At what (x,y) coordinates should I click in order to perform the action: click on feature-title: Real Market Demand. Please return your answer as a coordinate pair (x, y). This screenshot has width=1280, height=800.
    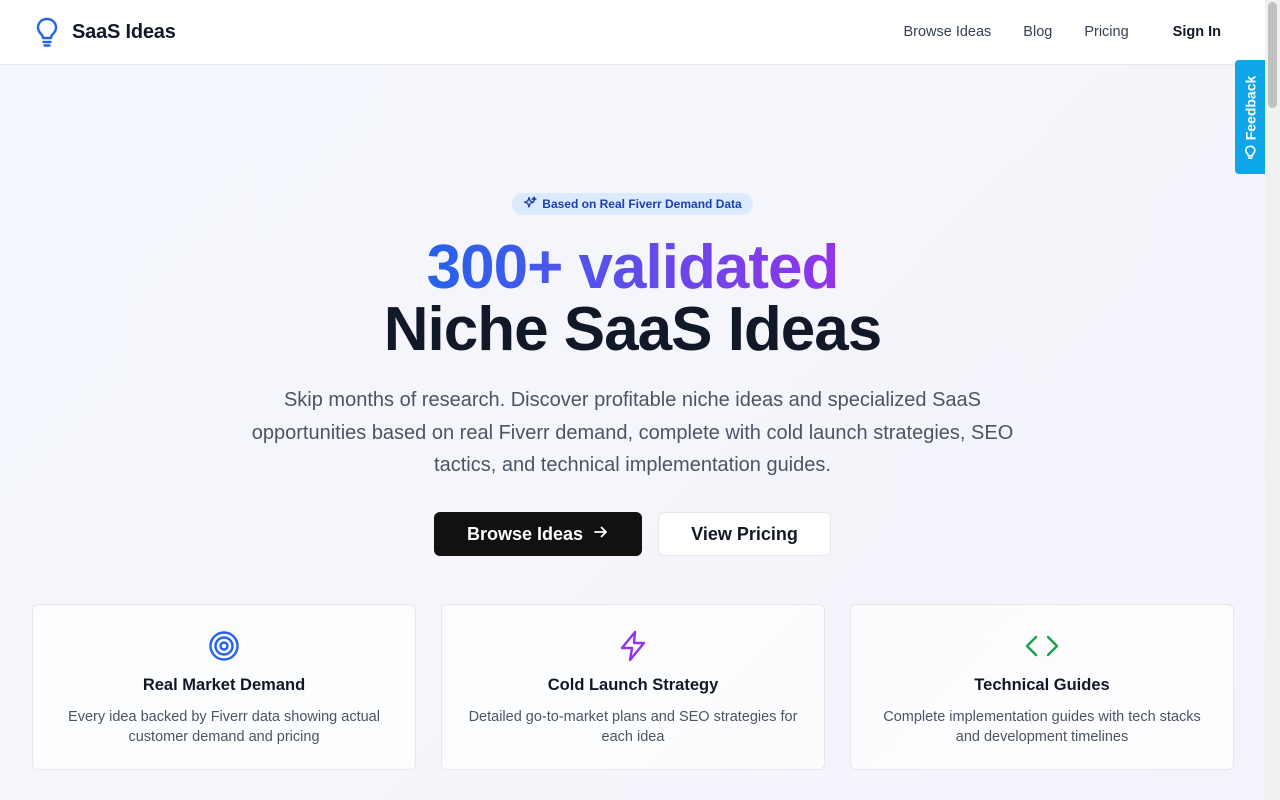
    Looking at the image, I should click on (224, 685).